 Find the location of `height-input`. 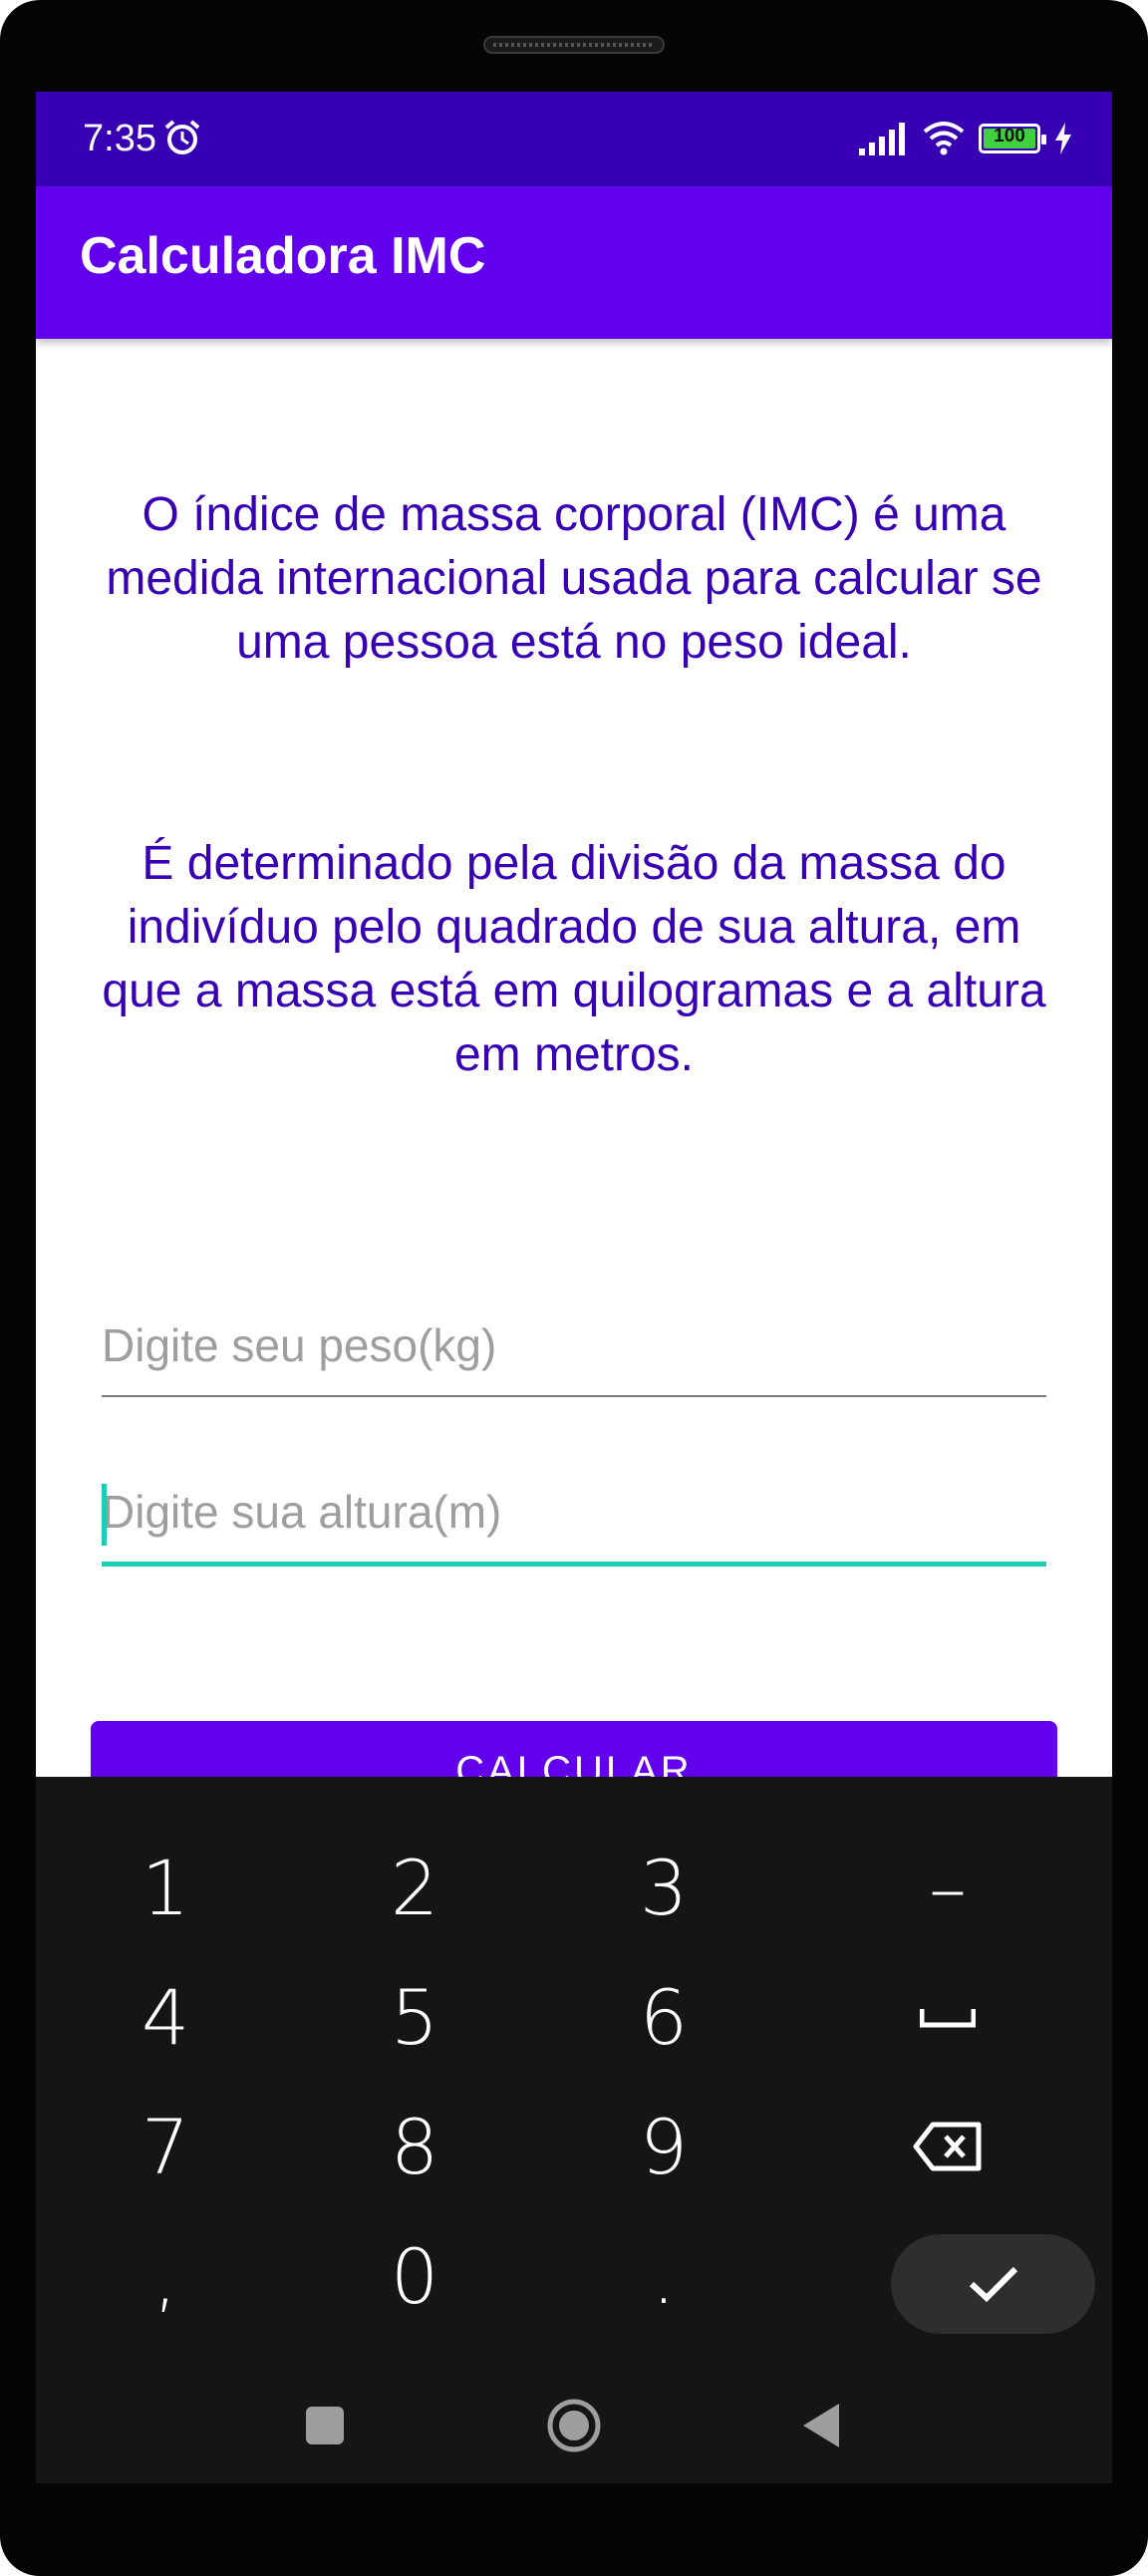

height-input is located at coordinates (574, 1512).